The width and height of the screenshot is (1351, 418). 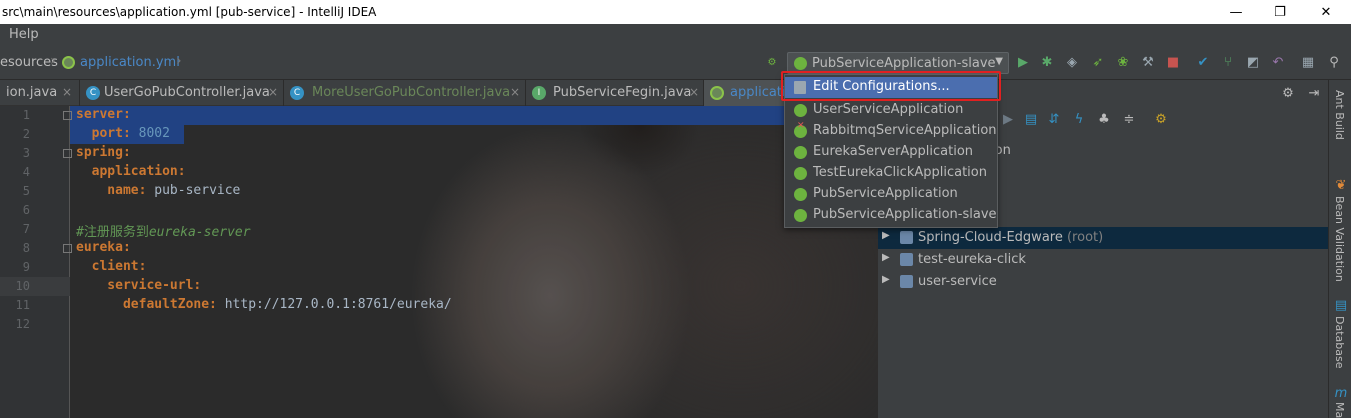 What do you see at coordinates (1253, 63) in the screenshot?
I see `vcs-history-icon: ◩` at bounding box center [1253, 63].